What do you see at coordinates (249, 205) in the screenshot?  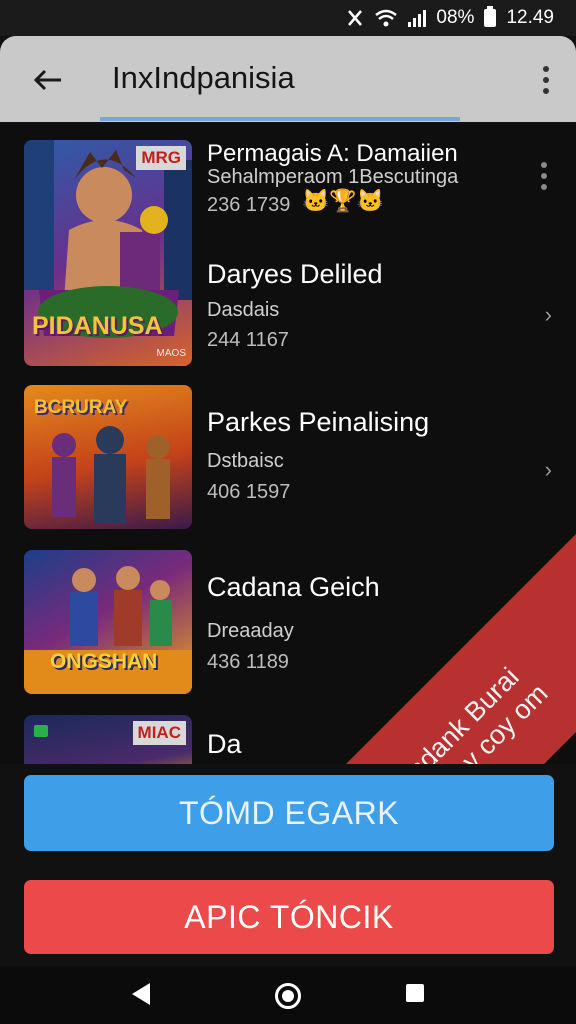 I see `item-number: 236 1739` at bounding box center [249, 205].